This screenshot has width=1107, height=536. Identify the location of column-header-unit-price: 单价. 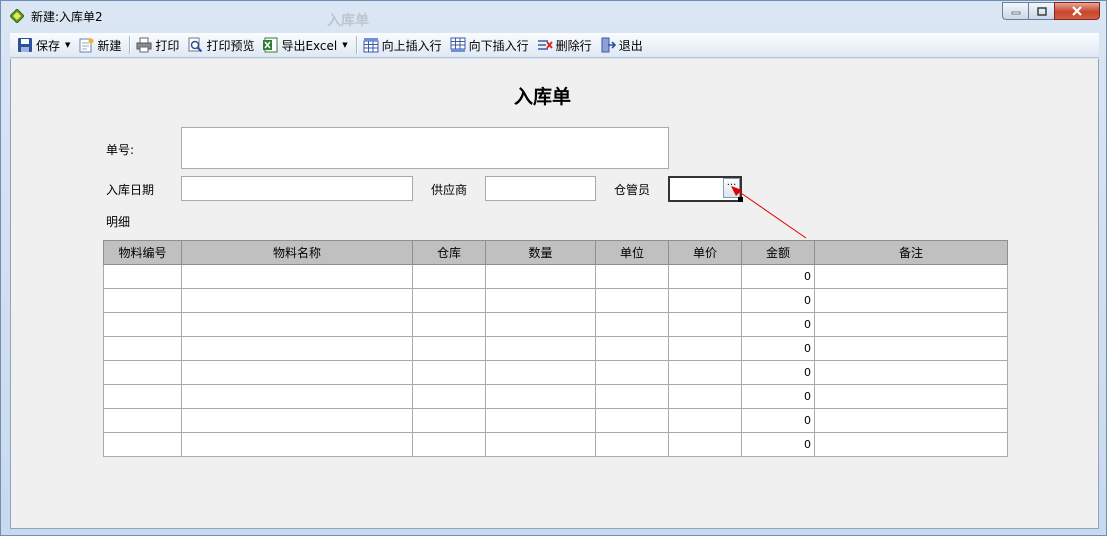
(705, 252).